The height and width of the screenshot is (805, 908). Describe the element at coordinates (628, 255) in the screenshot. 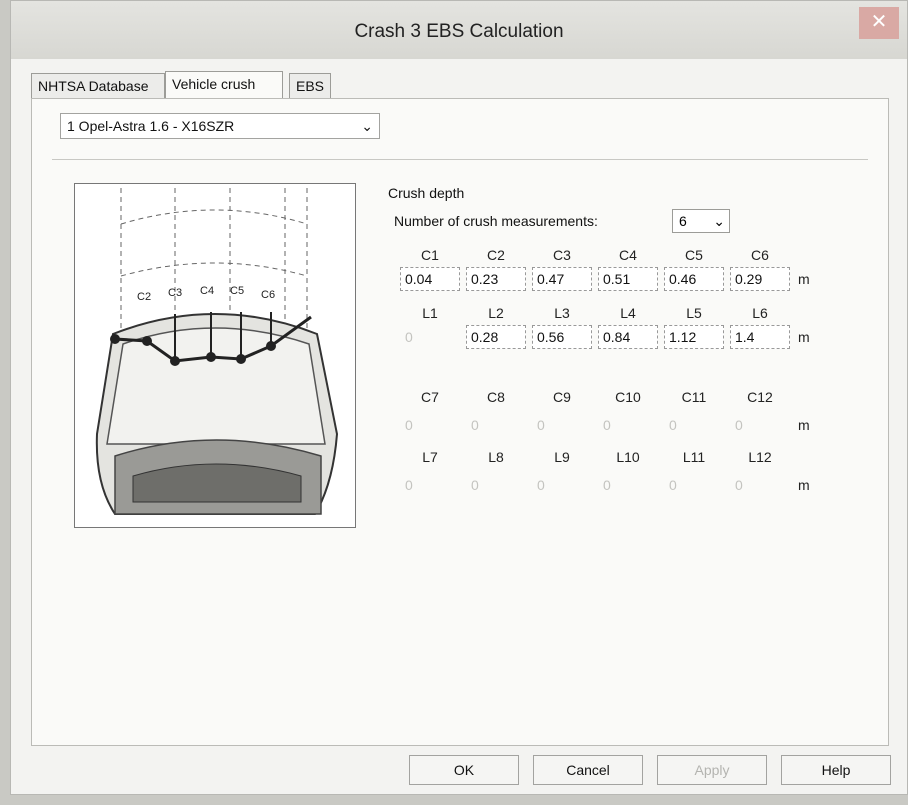

I see `header-c4: C4` at that location.